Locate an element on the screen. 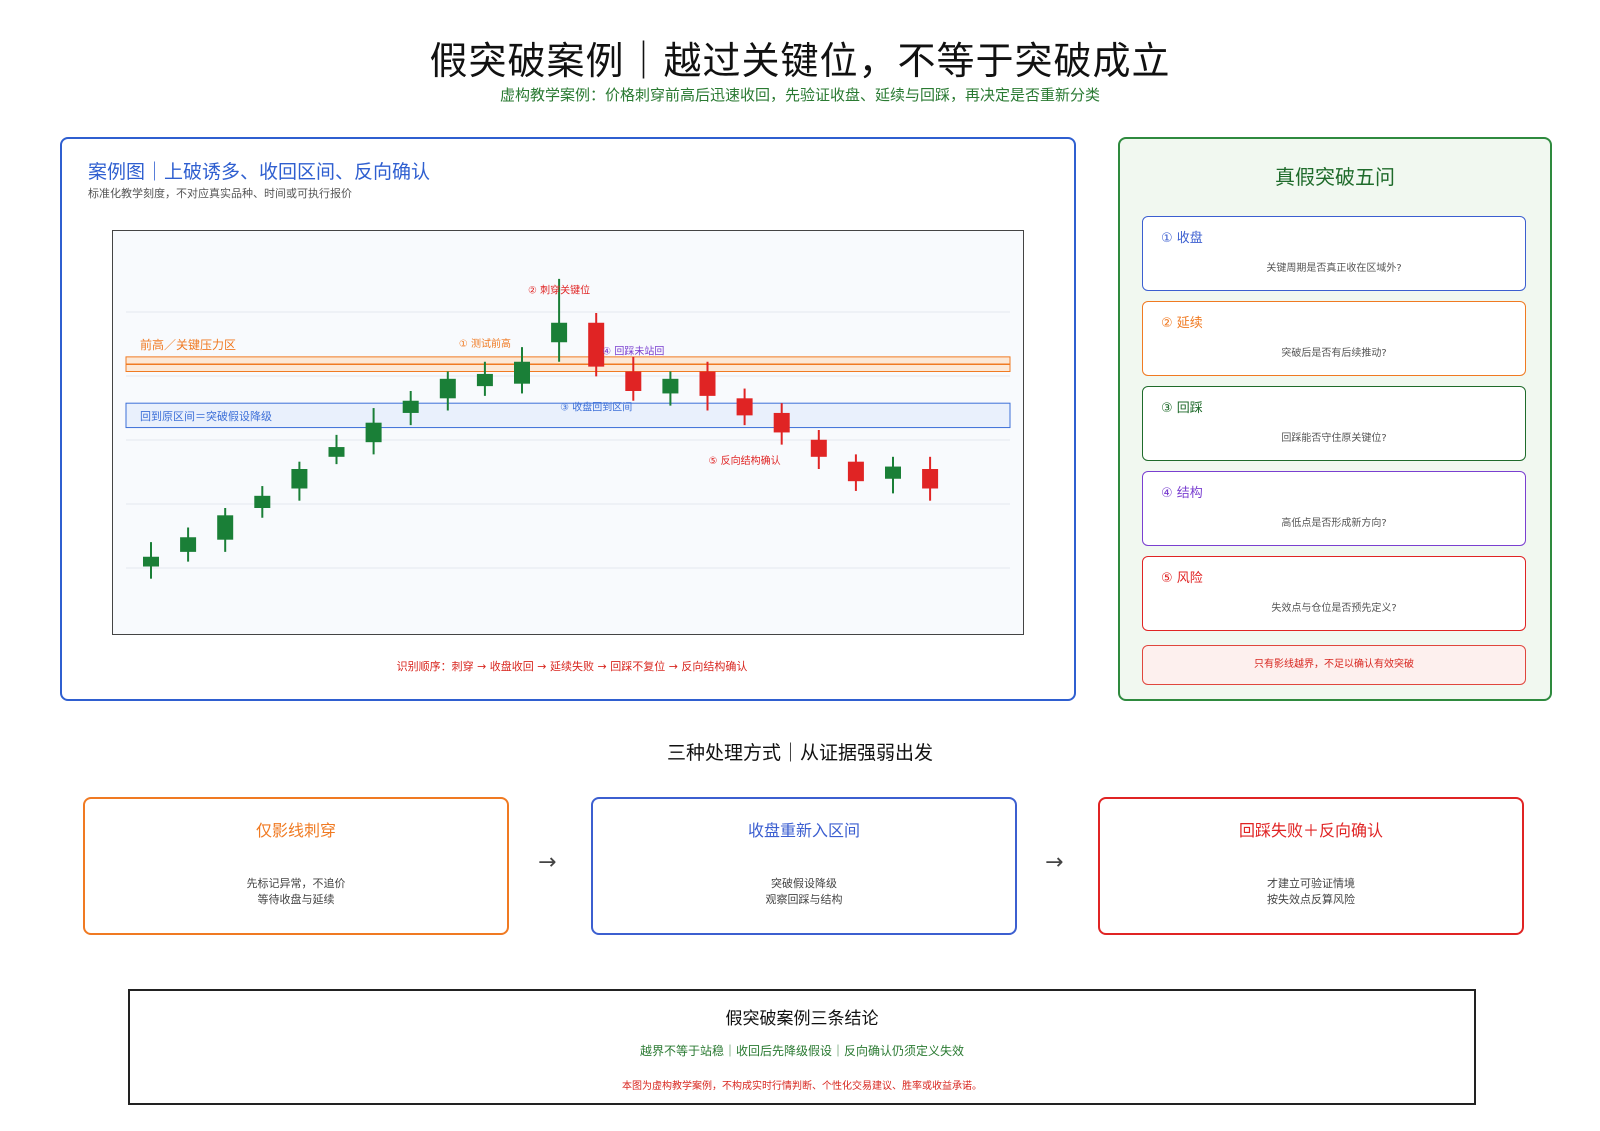 The width and height of the screenshot is (1600, 1131). question-text: 高低点是否形成新方向? is located at coordinates (1334, 523).